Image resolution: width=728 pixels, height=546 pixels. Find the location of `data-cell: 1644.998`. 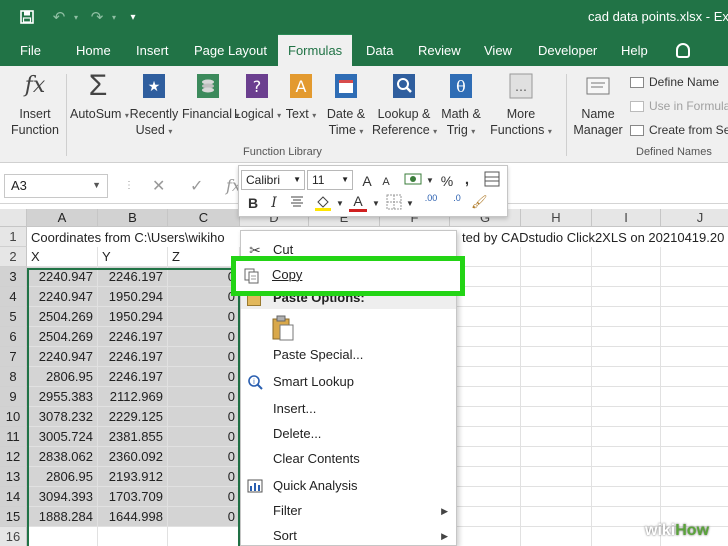

data-cell: 1644.998 is located at coordinates (133, 517).